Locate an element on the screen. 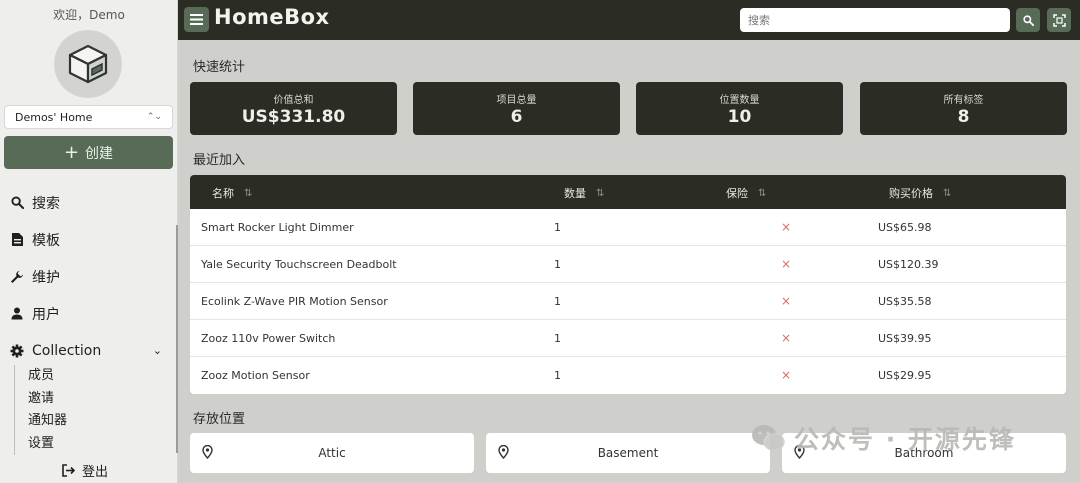 The width and height of the screenshot is (1080, 483). locations-title: 存放位置 is located at coordinates (219, 419).